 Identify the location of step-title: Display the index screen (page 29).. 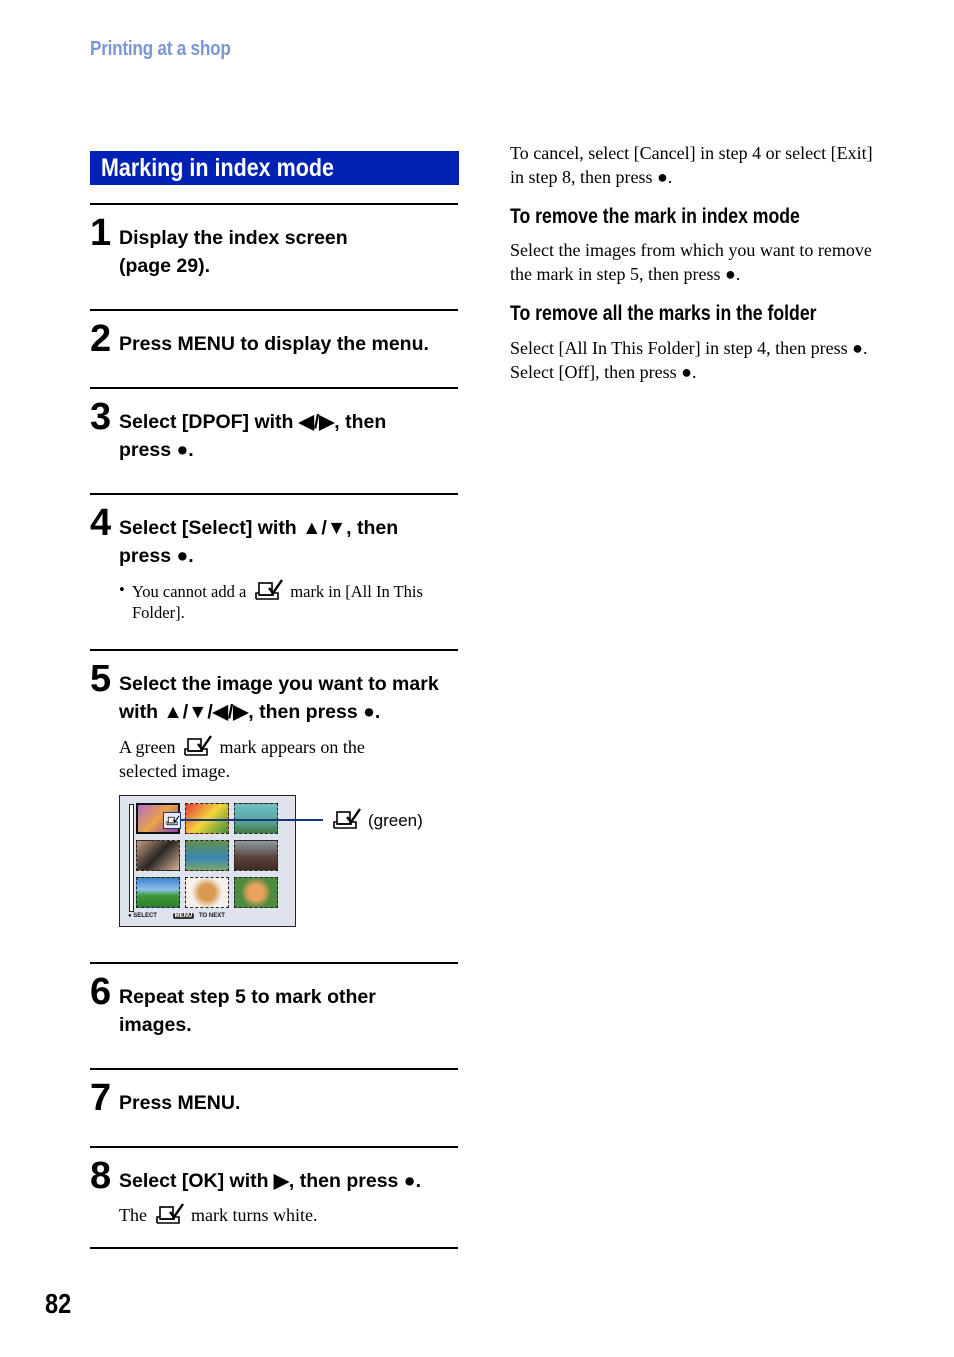
(233, 252).